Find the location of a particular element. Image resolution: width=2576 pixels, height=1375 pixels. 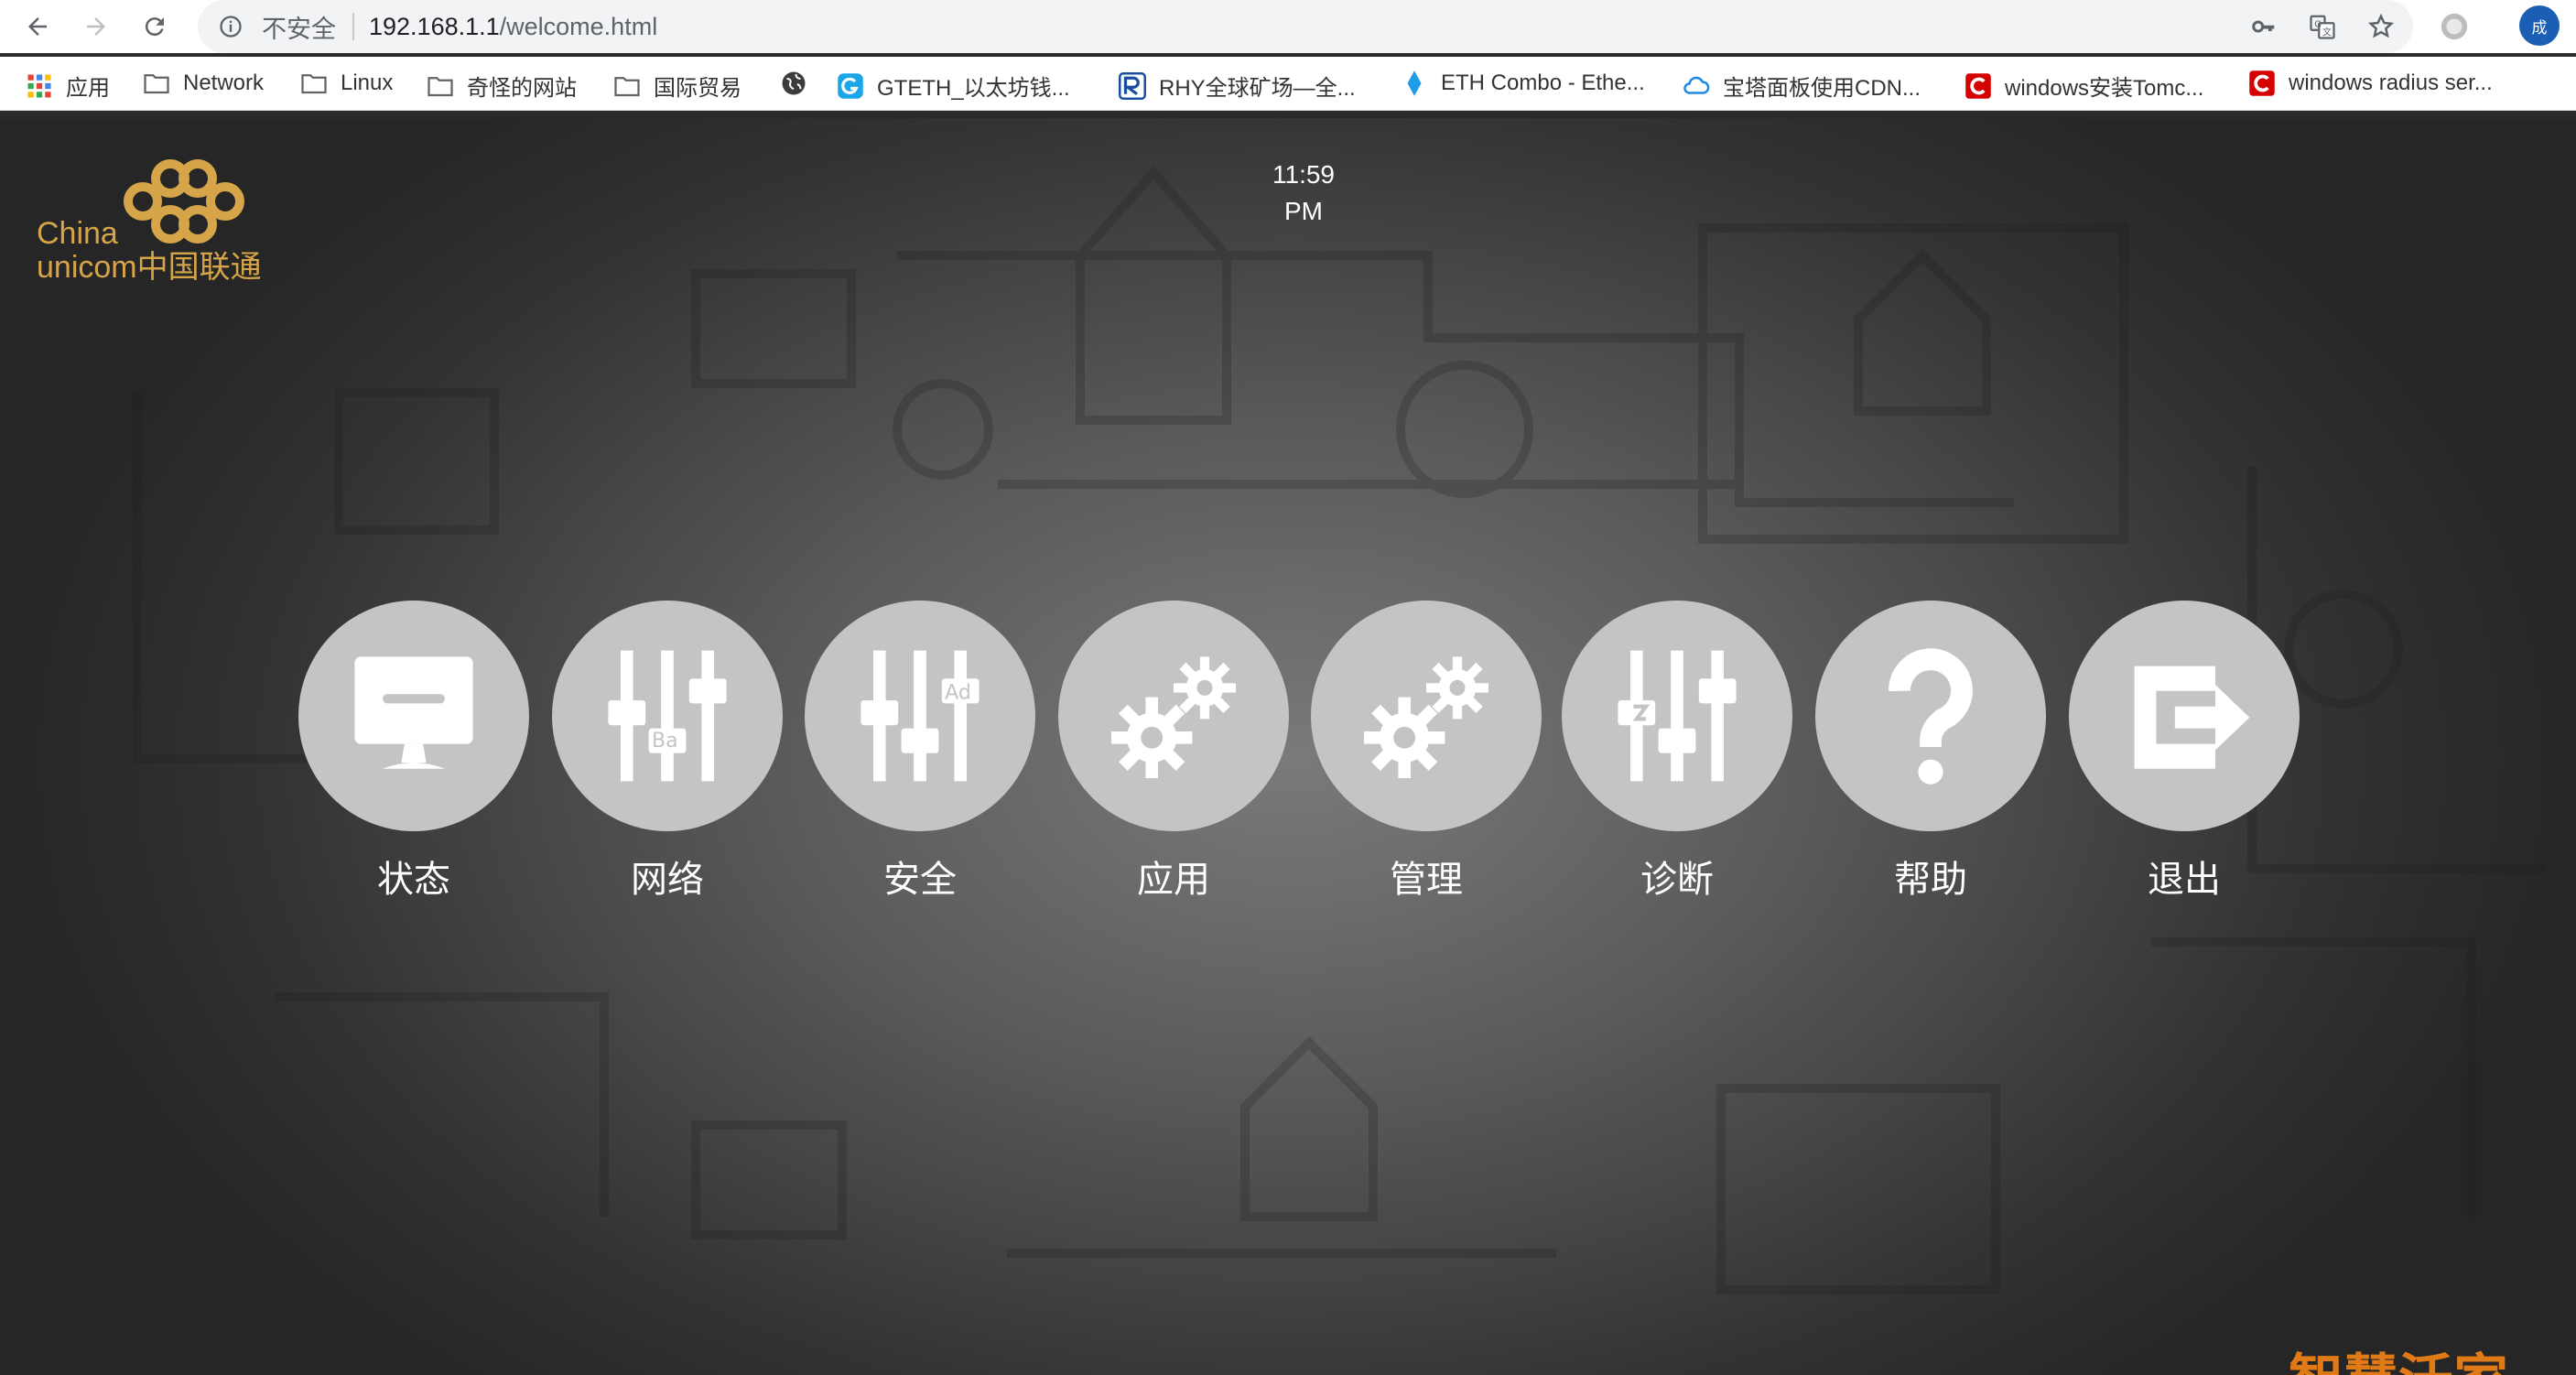

bookmark-label: 应用 is located at coordinates (88, 88).